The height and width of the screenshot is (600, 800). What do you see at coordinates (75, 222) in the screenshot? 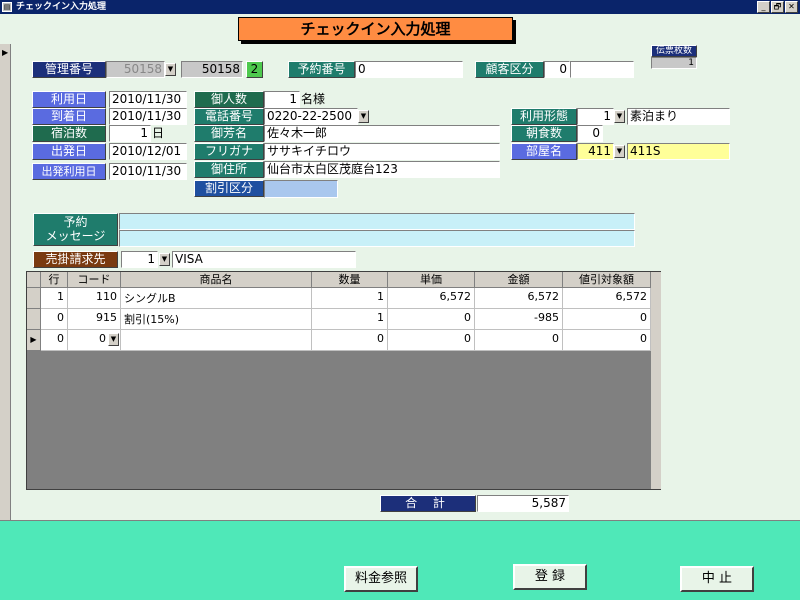
I see `reservation-message-label-line1: 予約` at bounding box center [75, 222].